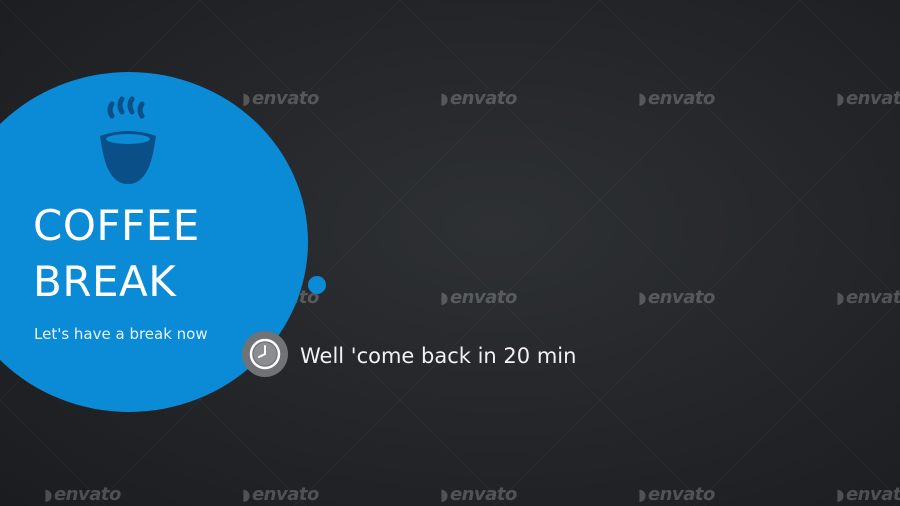  Describe the element at coordinates (116, 225) in the screenshot. I see `title-line-1: COFFEE` at that location.